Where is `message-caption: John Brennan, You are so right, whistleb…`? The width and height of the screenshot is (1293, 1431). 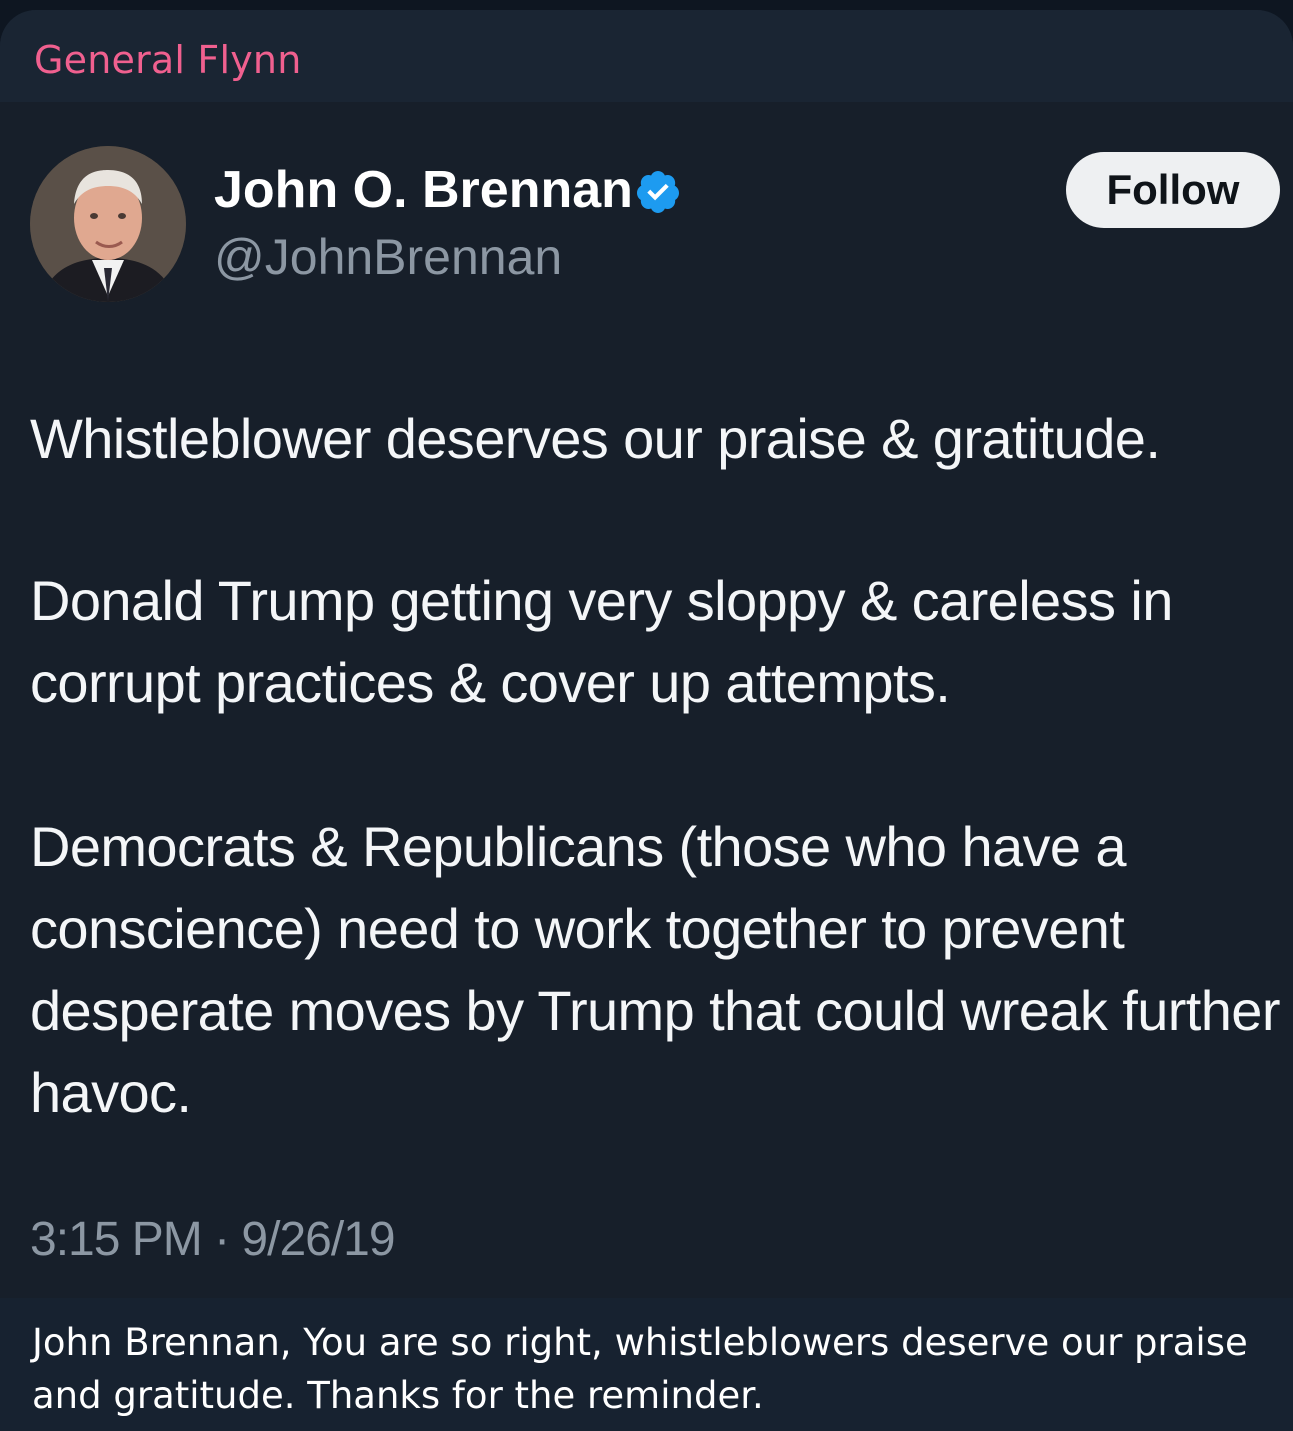
message-caption: John Brennan, You are so right, whistleb… is located at coordinates (646, 1364).